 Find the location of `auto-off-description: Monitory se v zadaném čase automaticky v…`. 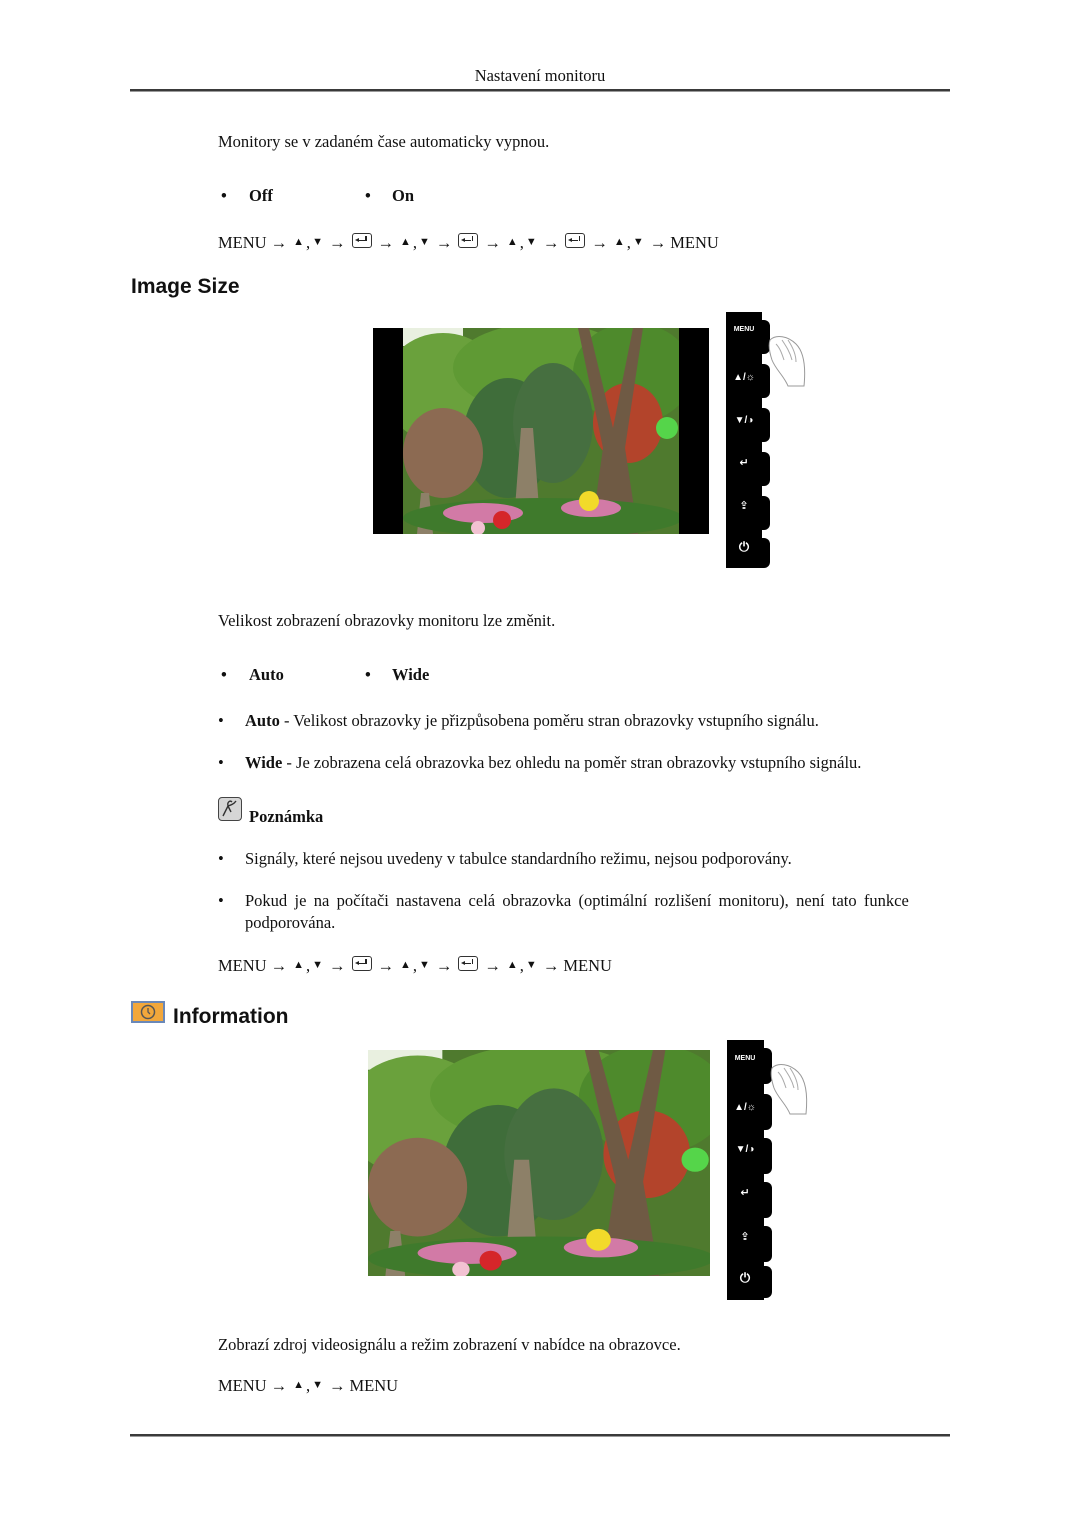

auto-off-description: Monitory se v zadaném čase automaticky v… is located at coordinates (384, 141).